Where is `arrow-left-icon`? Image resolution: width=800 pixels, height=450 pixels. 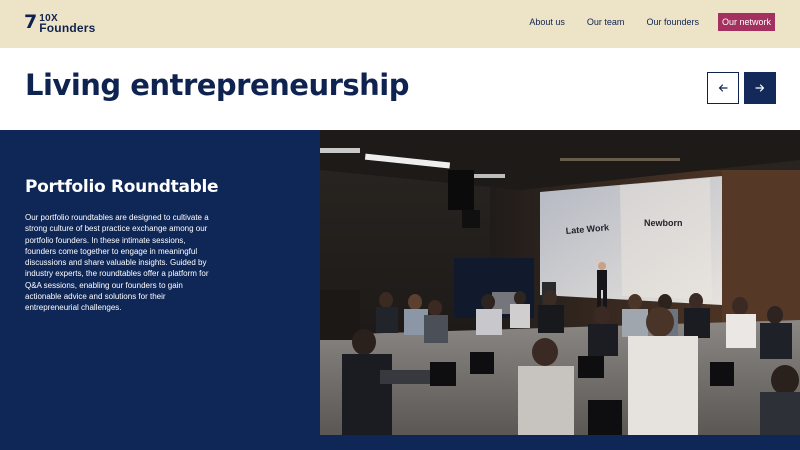 arrow-left-icon is located at coordinates (723, 88).